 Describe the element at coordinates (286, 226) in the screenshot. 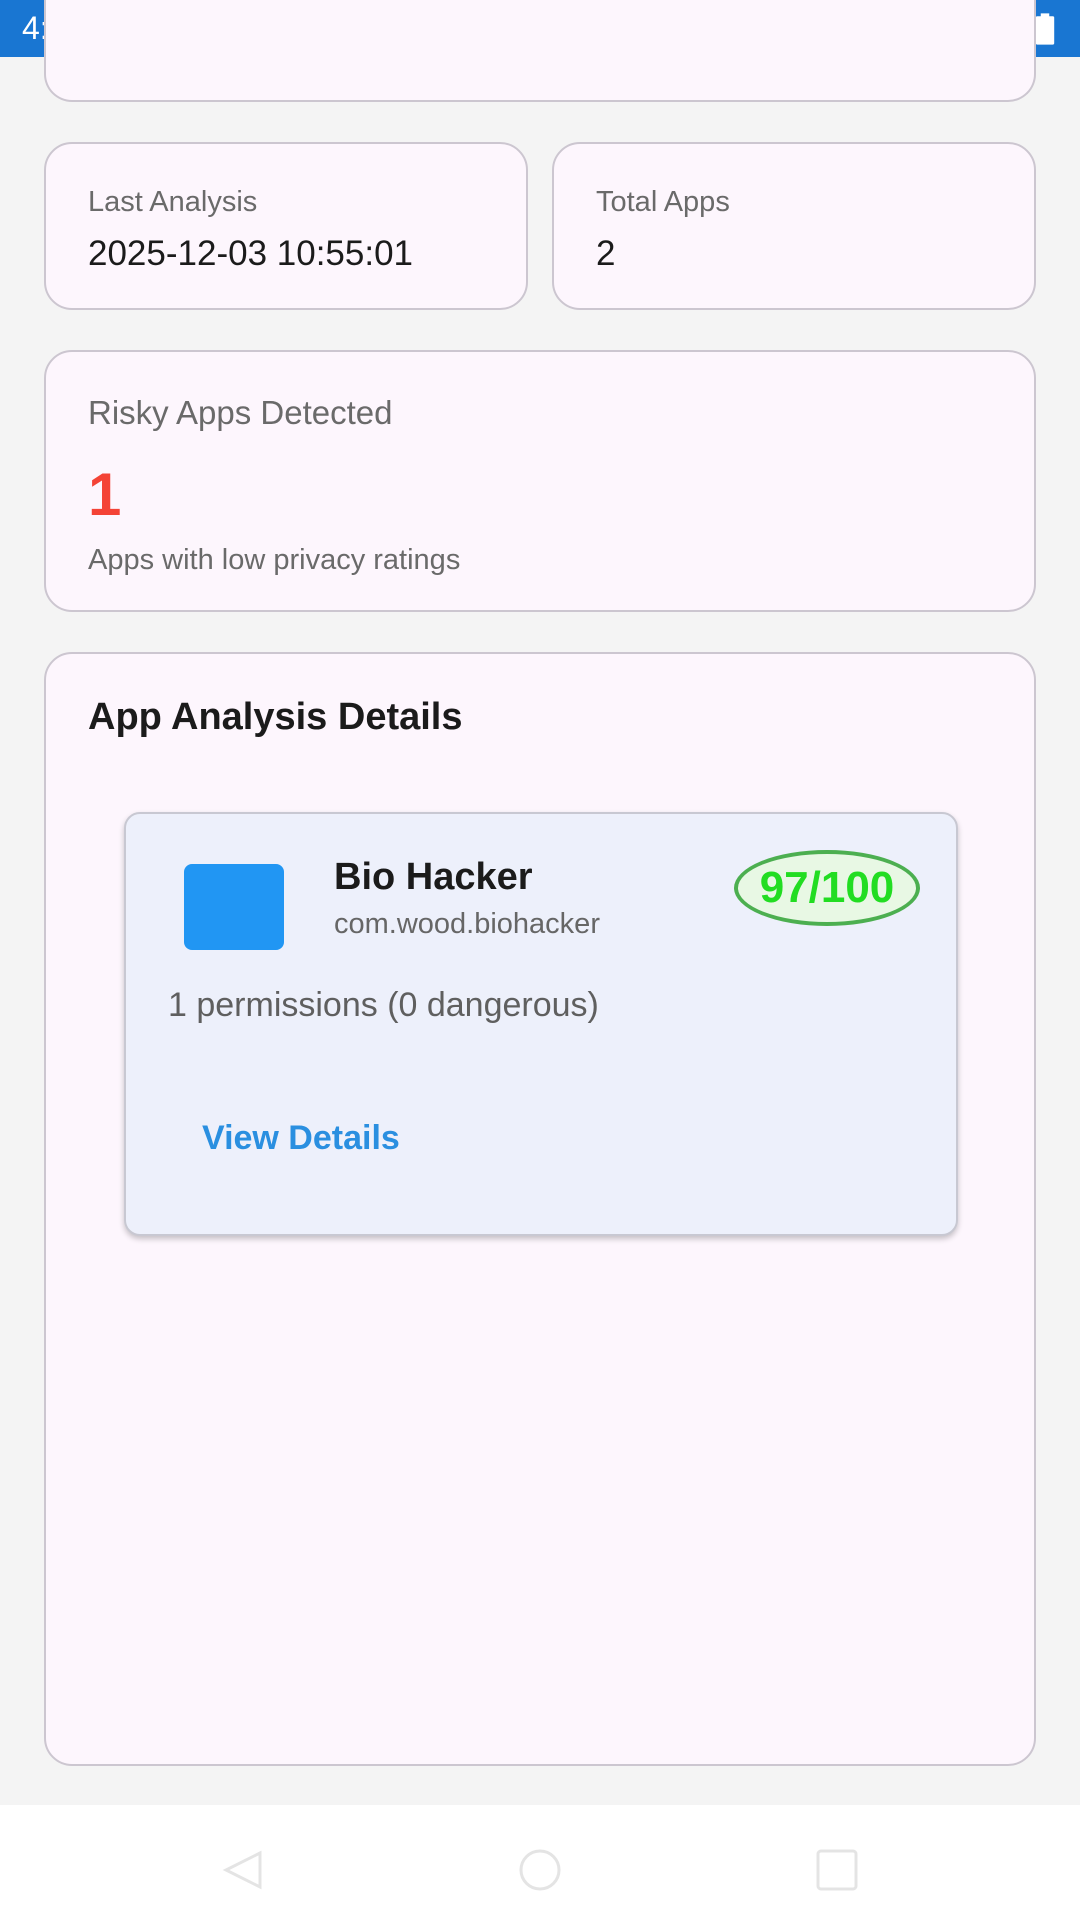

I see `last-analysis-card: Last Analysis 2025-12-03 10:55:01` at that location.